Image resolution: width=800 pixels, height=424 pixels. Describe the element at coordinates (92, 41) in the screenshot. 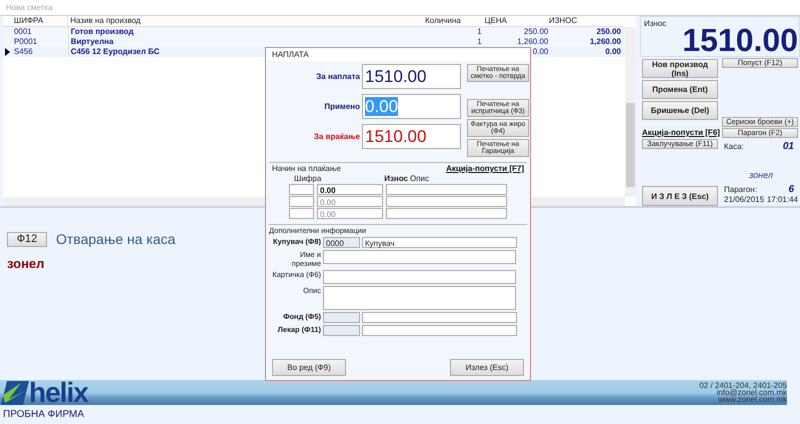

I see `table-cell: Виртуелна` at that location.